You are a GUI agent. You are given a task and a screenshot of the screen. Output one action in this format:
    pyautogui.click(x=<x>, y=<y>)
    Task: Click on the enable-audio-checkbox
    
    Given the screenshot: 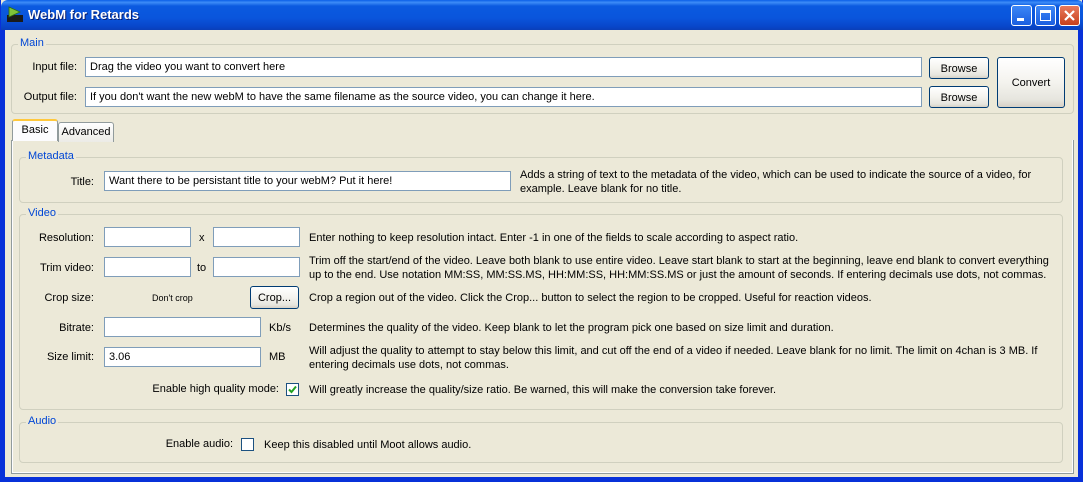 What is the action you would take?
    pyautogui.click(x=247, y=444)
    